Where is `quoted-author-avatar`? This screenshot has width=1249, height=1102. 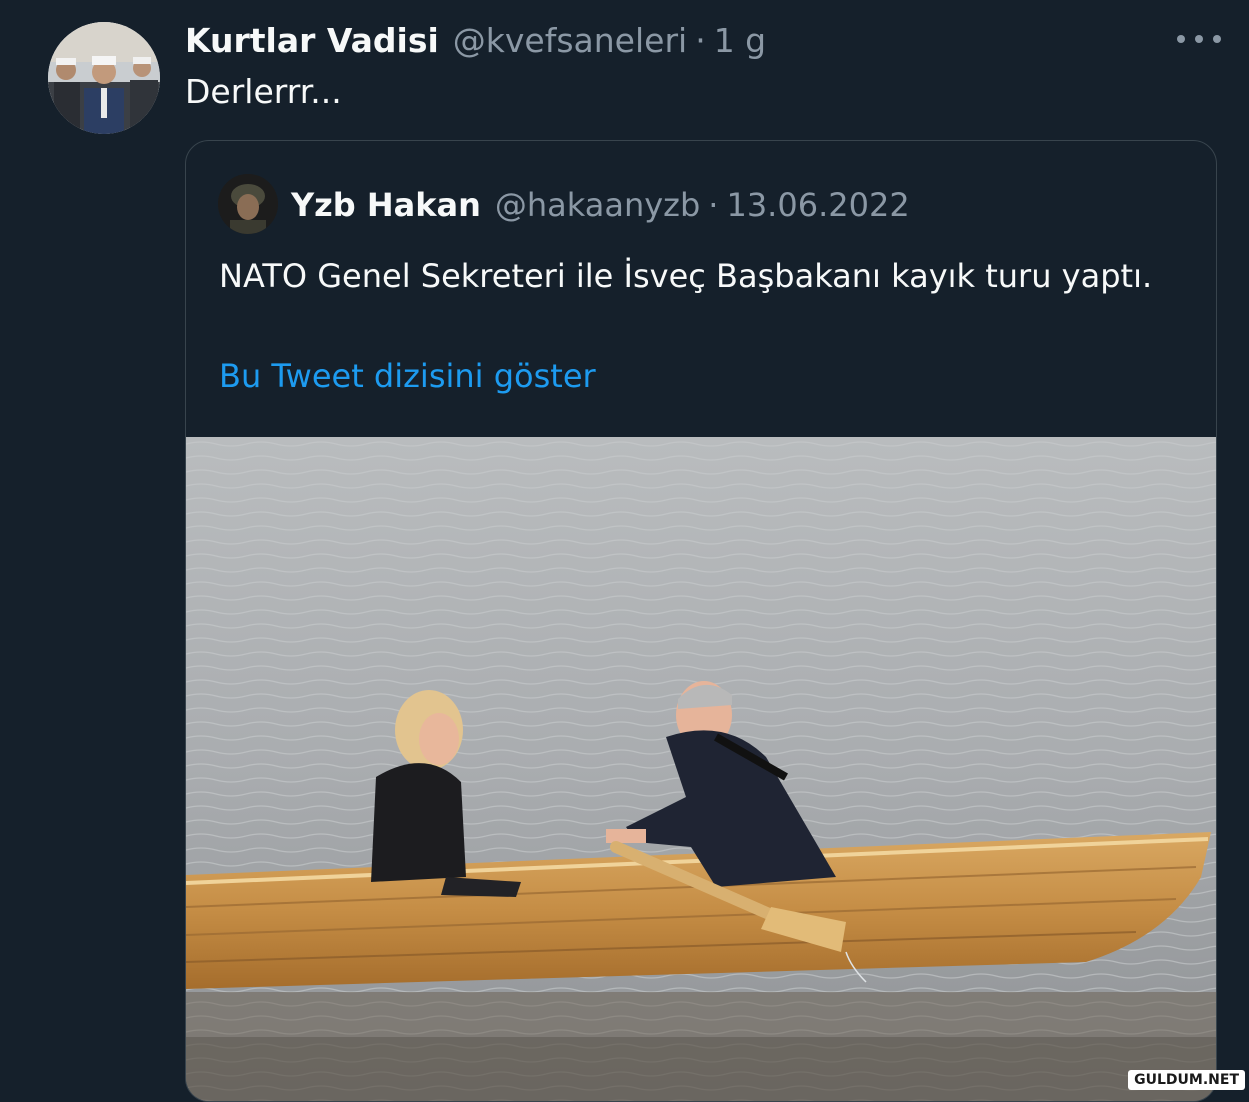 quoted-author-avatar is located at coordinates (248, 204).